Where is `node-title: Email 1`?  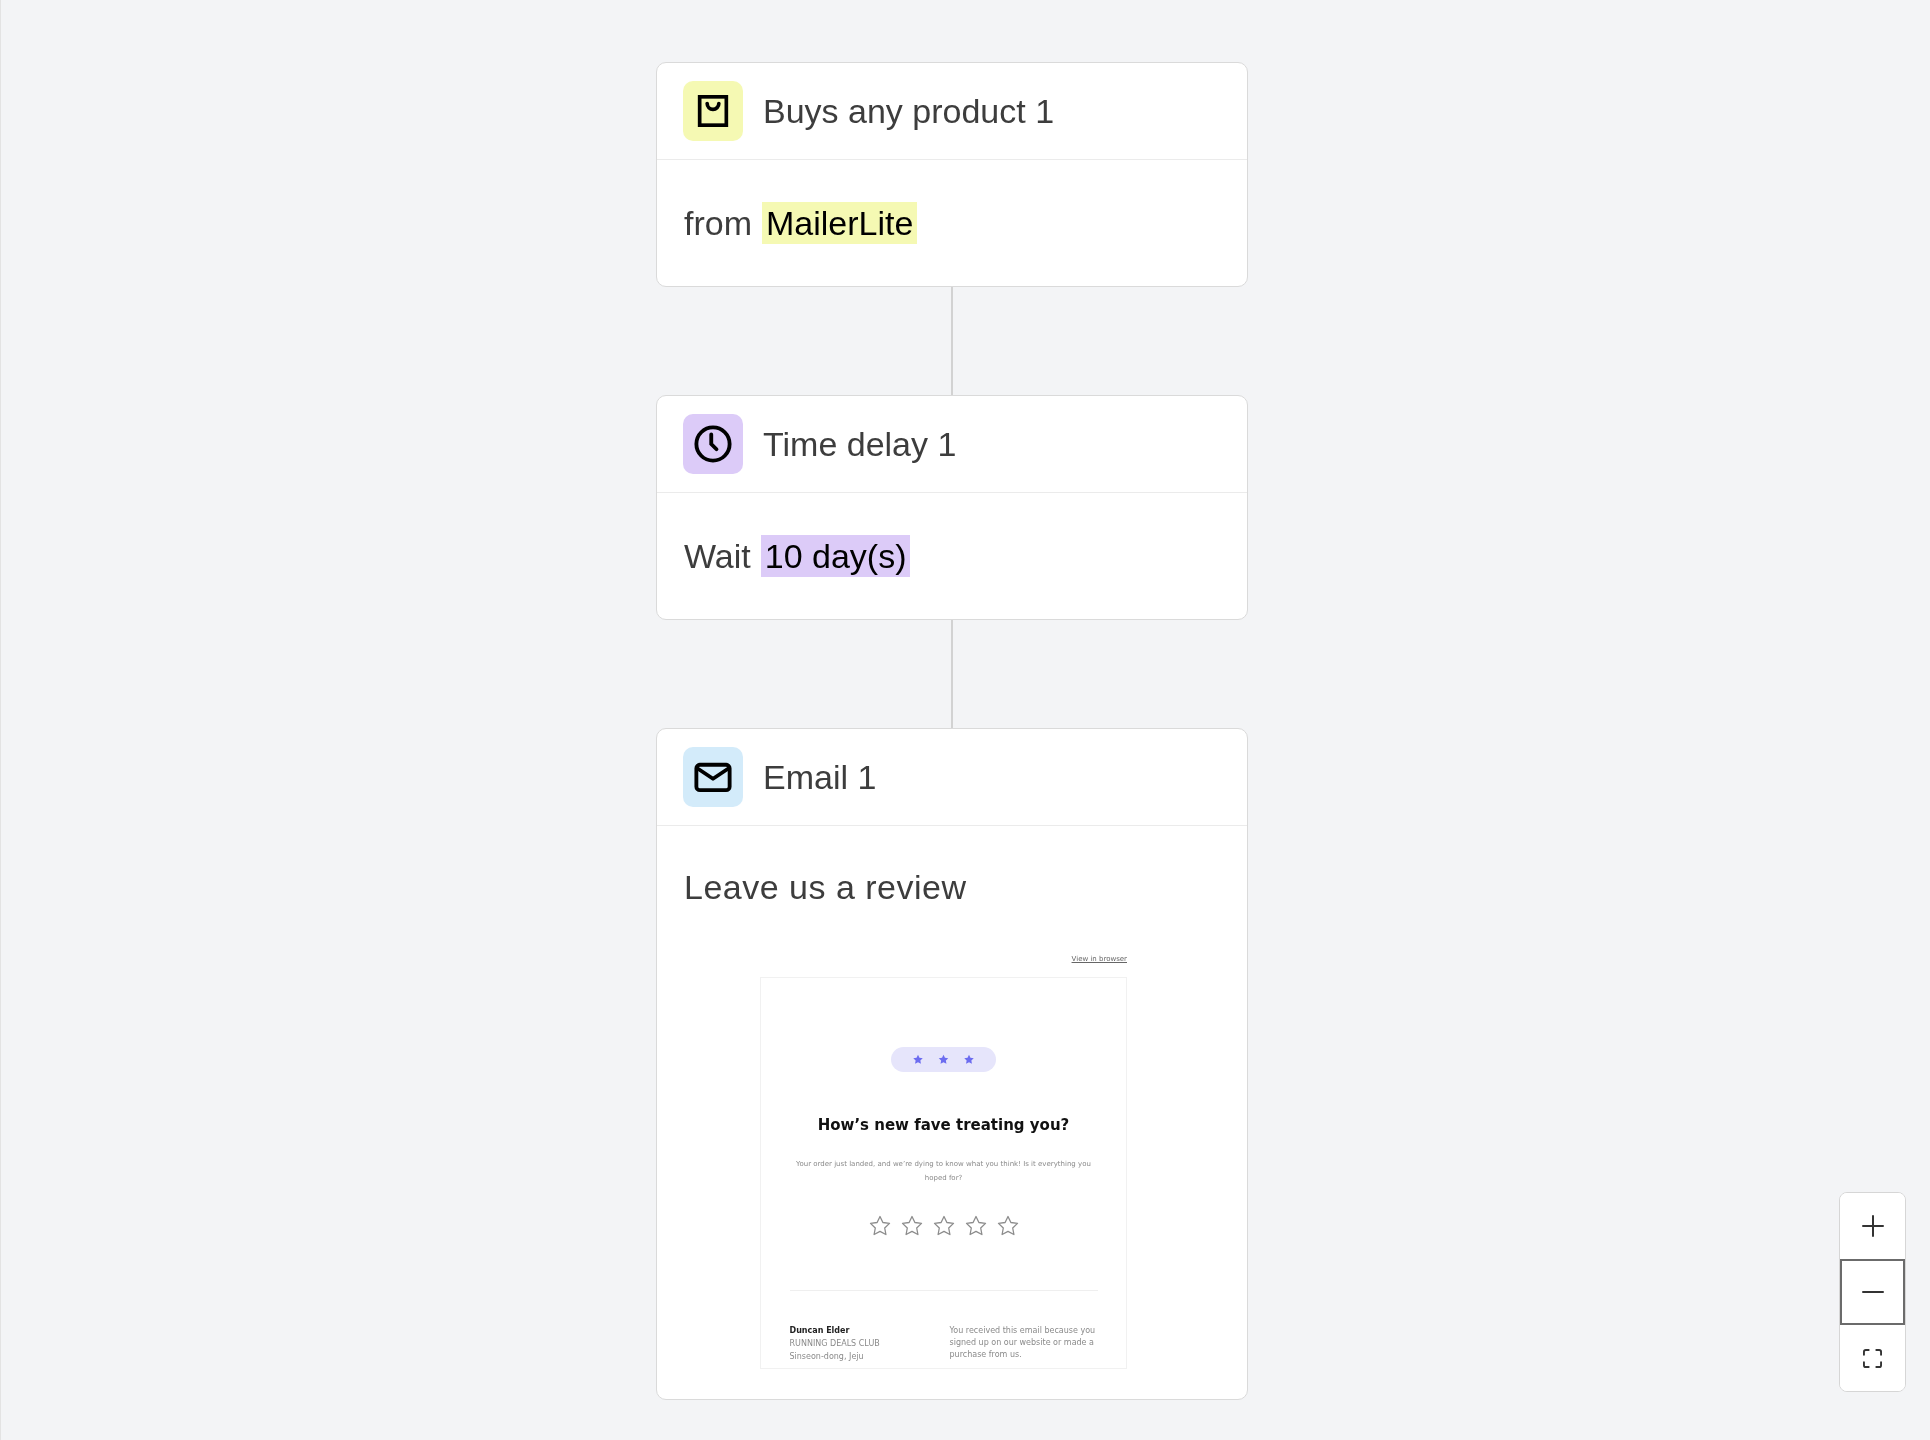 node-title: Email 1 is located at coordinates (820, 777).